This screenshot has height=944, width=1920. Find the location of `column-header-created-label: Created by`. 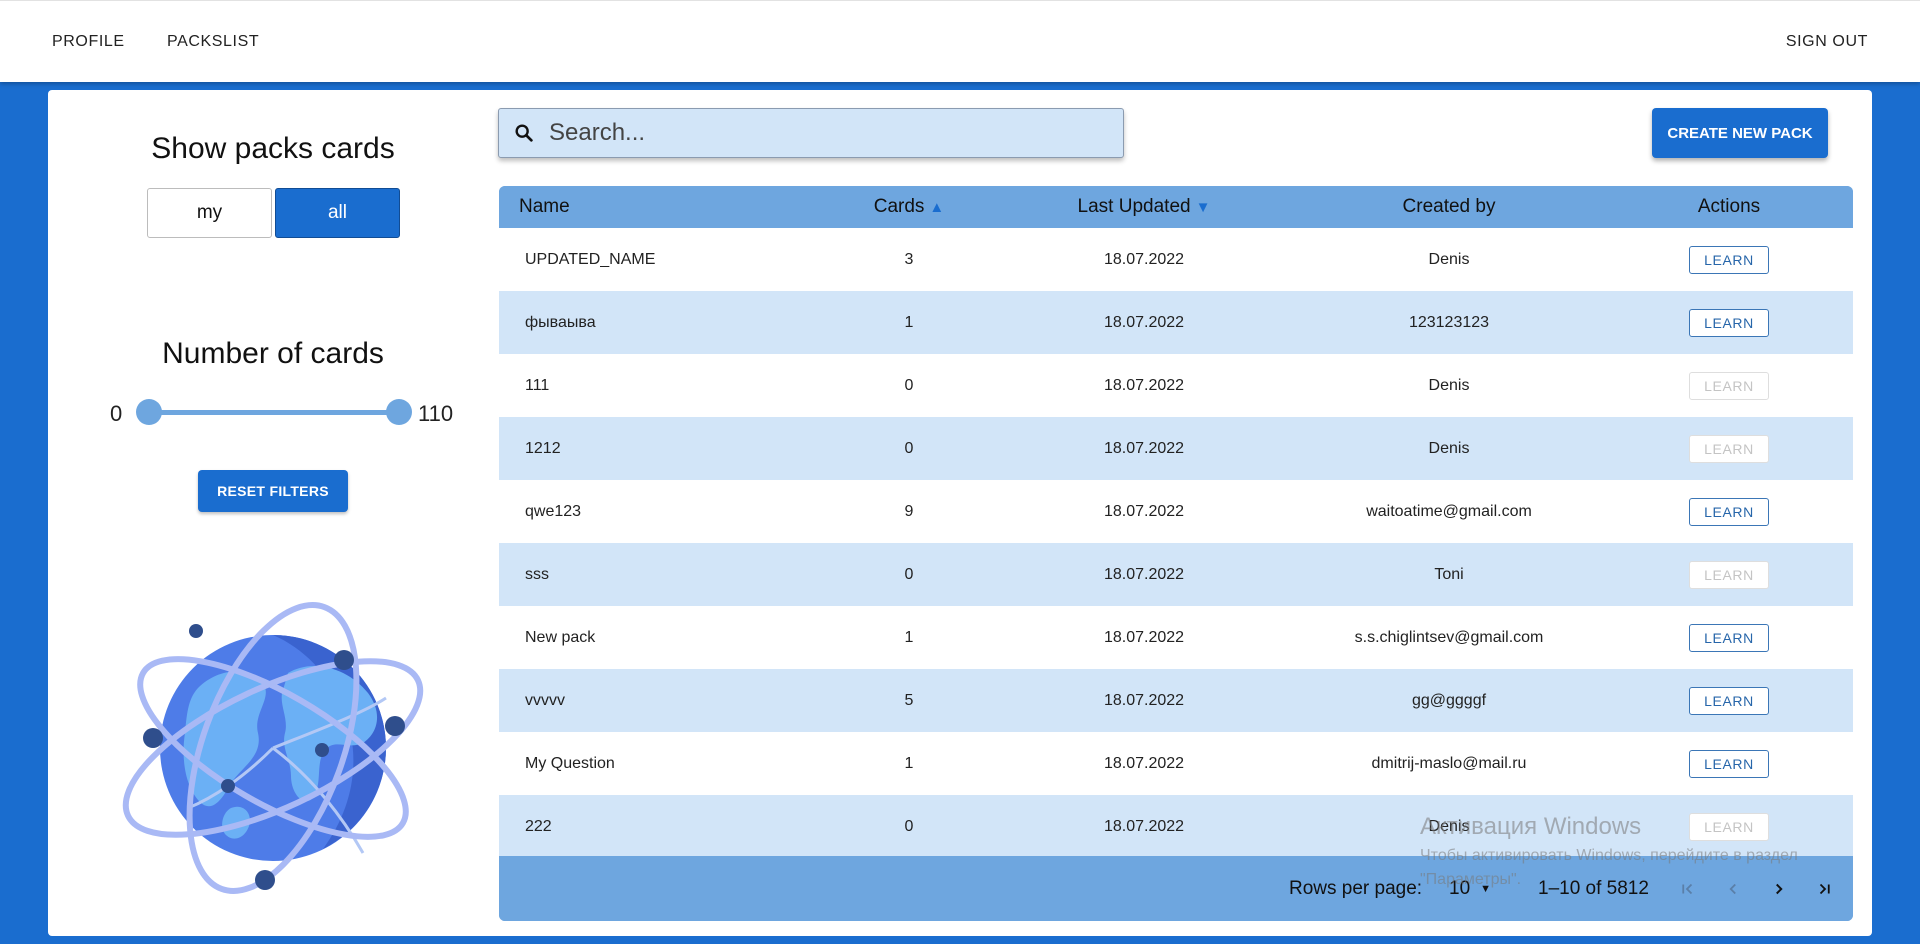

column-header-created-label: Created by is located at coordinates (1449, 206).